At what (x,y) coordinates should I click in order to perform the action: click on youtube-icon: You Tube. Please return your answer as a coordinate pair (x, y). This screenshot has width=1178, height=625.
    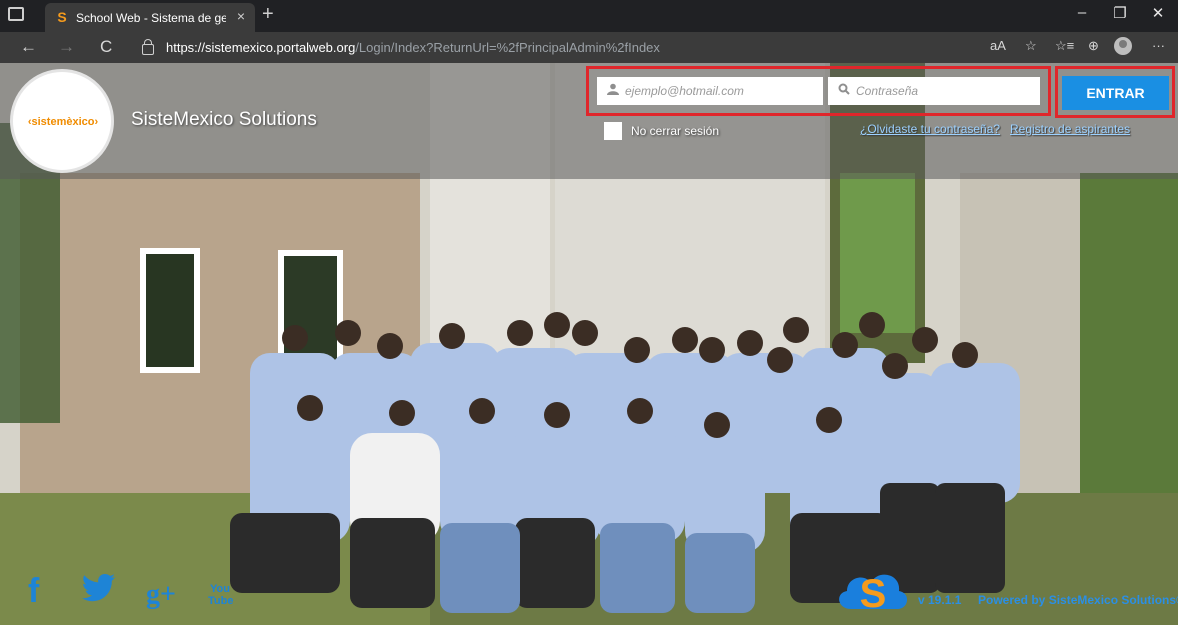
    Looking at the image, I should click on (220, 595).